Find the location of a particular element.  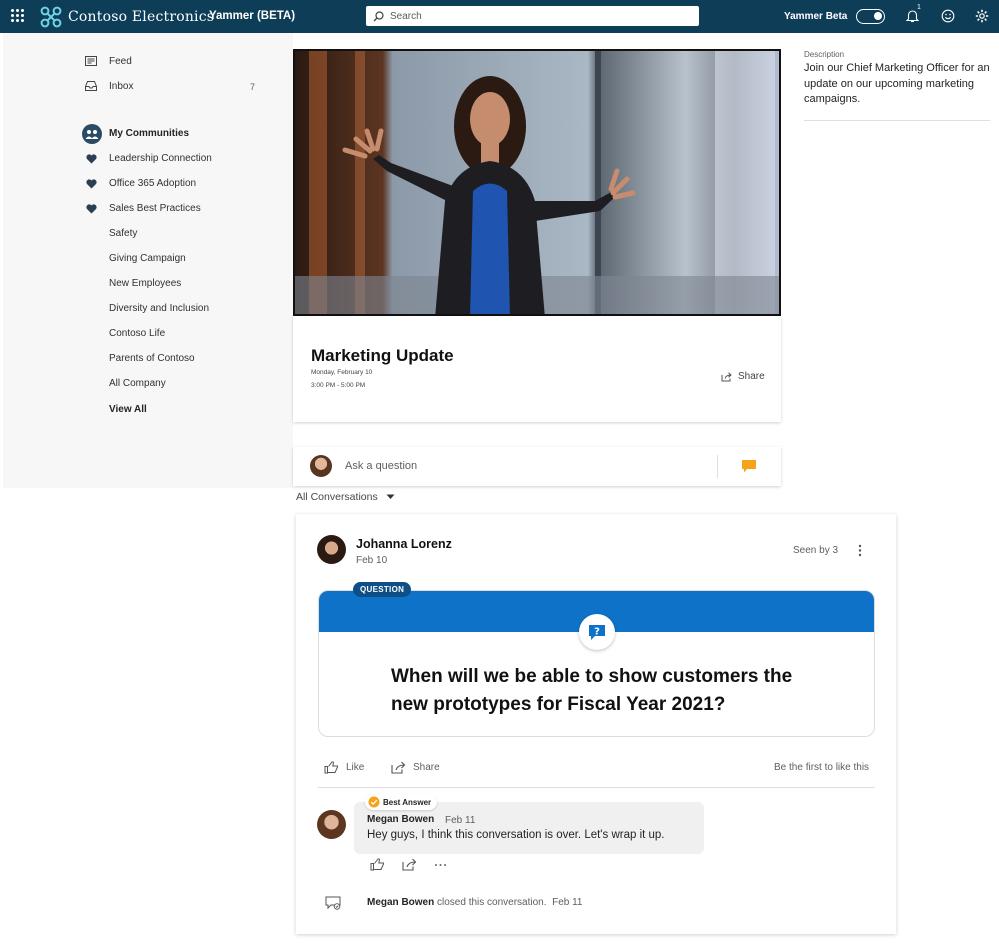

search-icon is located at coordinates (378, 15).